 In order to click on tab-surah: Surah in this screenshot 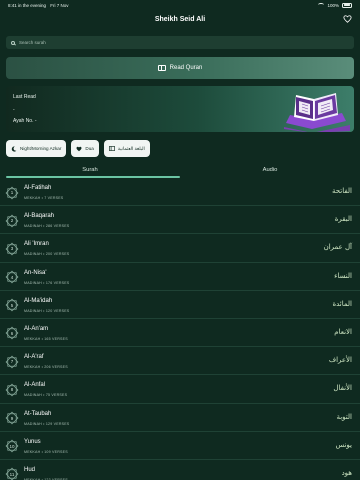, I will do `click(90, 169)`.